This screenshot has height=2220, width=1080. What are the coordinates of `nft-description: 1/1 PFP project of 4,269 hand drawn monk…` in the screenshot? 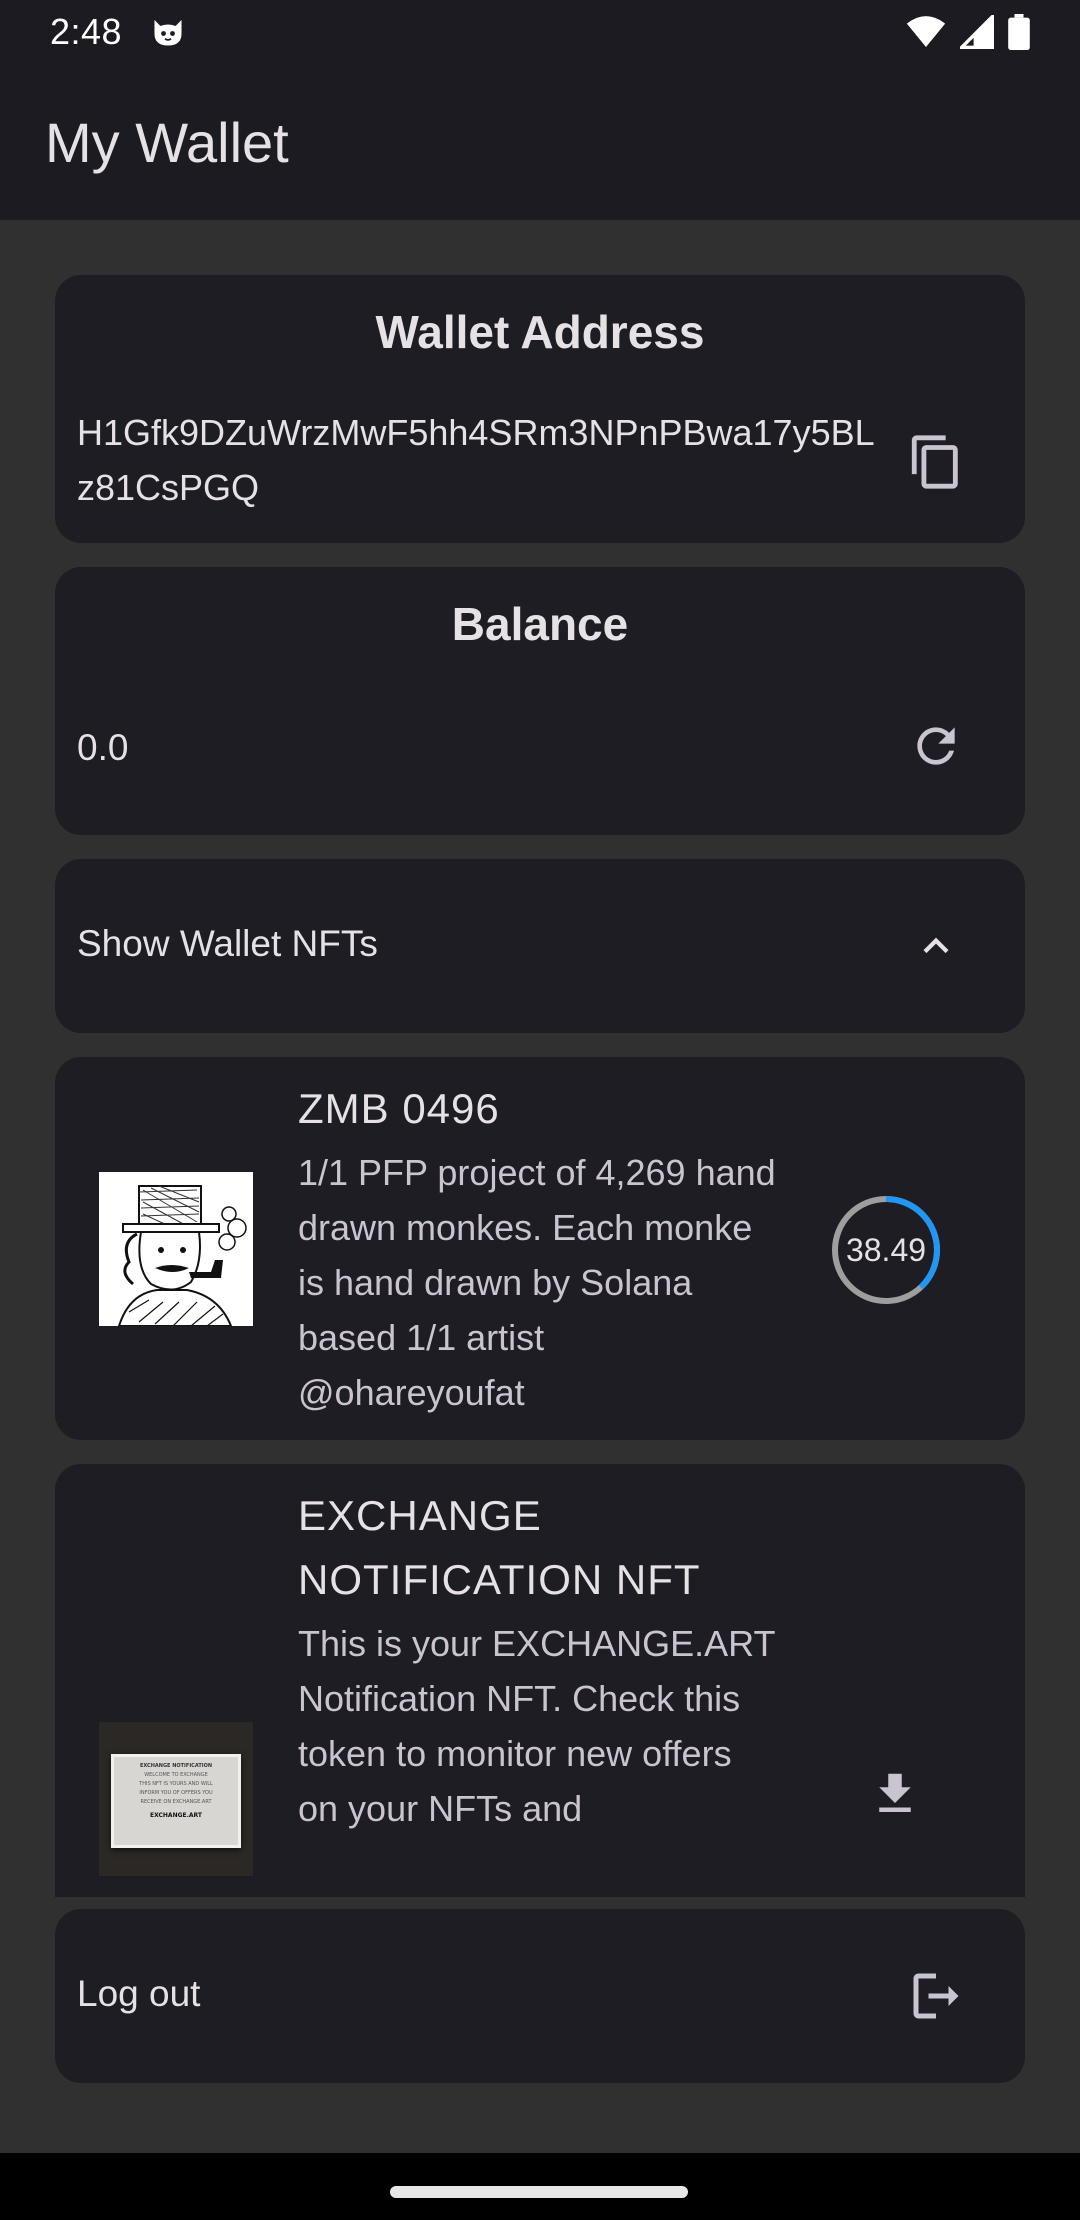 It's located at (537, 1282).